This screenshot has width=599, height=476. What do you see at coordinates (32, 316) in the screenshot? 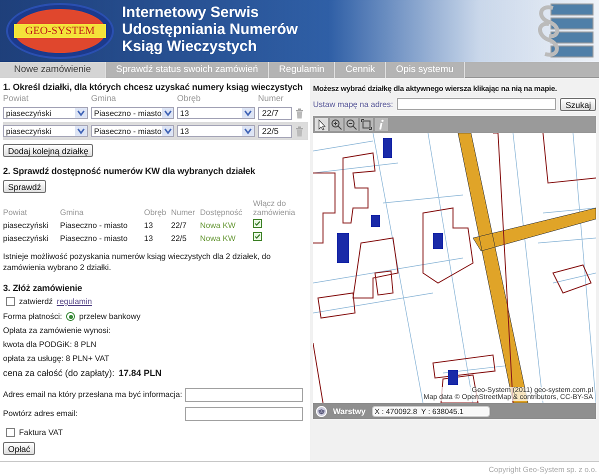
I see `payment-label: Forma płatności:` at bounding box center [32, 316].